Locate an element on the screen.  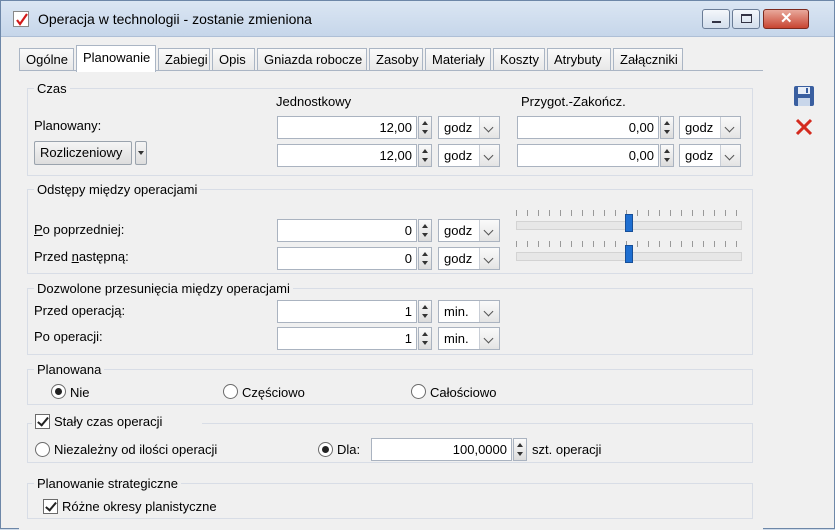
rozne-okresy-checkbox is located at coordinates (50, 506).